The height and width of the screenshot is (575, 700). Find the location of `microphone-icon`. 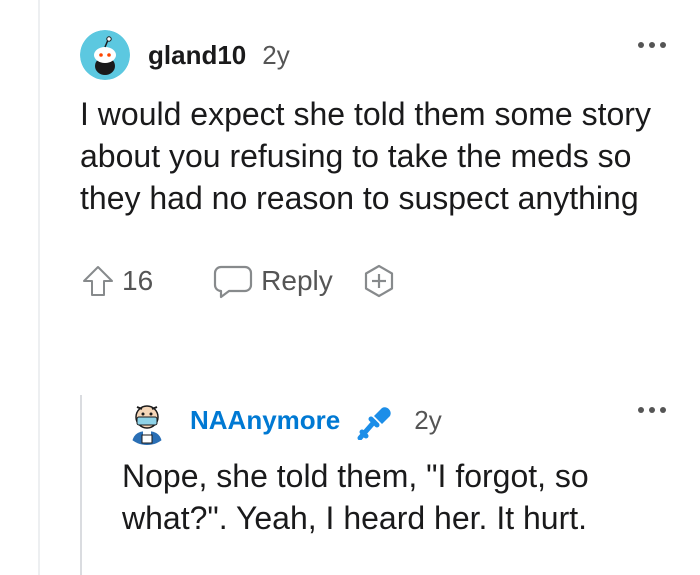

microphone-icon is located at coordinates (376, 420).